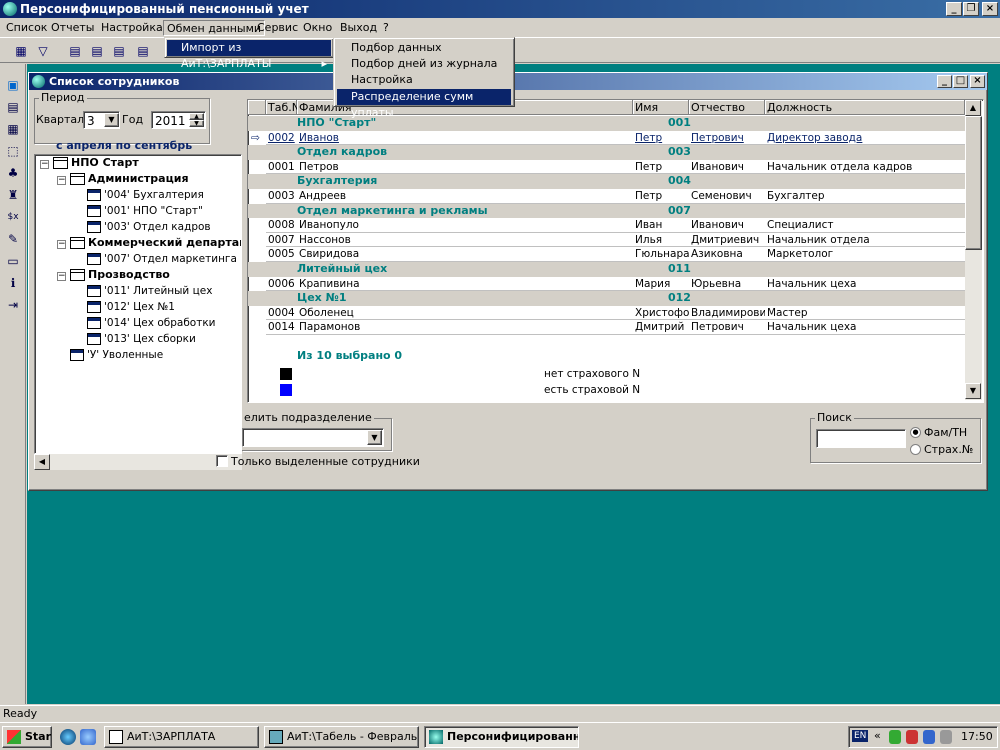 The height and width of the screenshot is (750, 1000). What do you see at coordinates (606, 284) in the screenshot?
I see `table-row: 0006 Крапивина Мария Юрьевна Начальник цеха` at bounding box center [606, 284].